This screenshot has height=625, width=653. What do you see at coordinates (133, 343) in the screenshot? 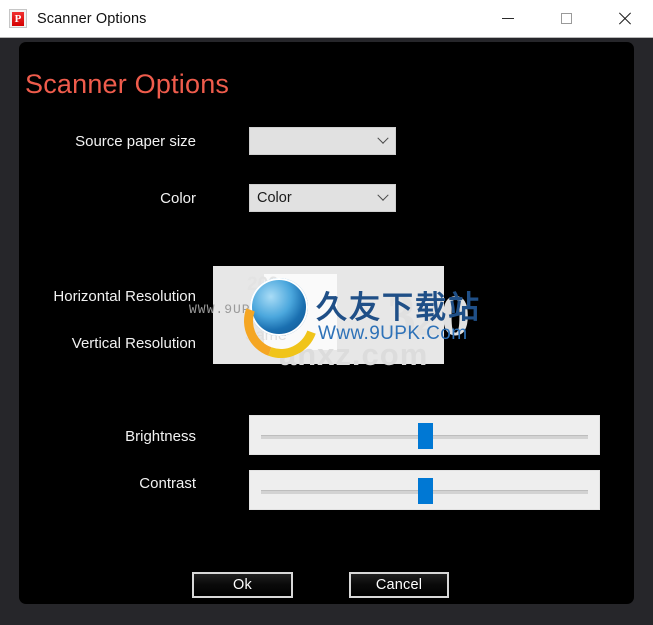
I see `vertical-resolution-label: Vertical Resolution` at bounding box center [133, 343].